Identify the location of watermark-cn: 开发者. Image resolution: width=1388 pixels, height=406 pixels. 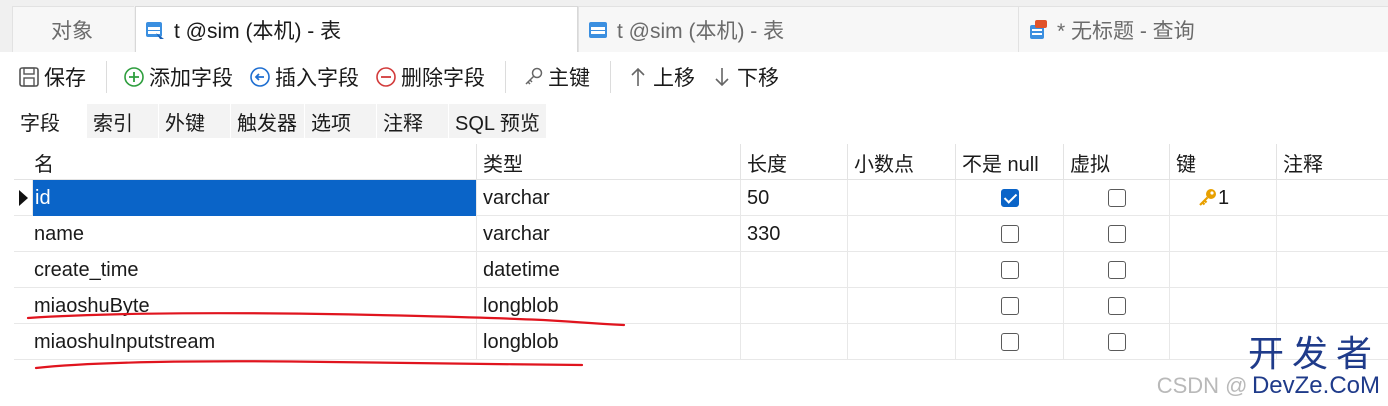
(1313, 353).